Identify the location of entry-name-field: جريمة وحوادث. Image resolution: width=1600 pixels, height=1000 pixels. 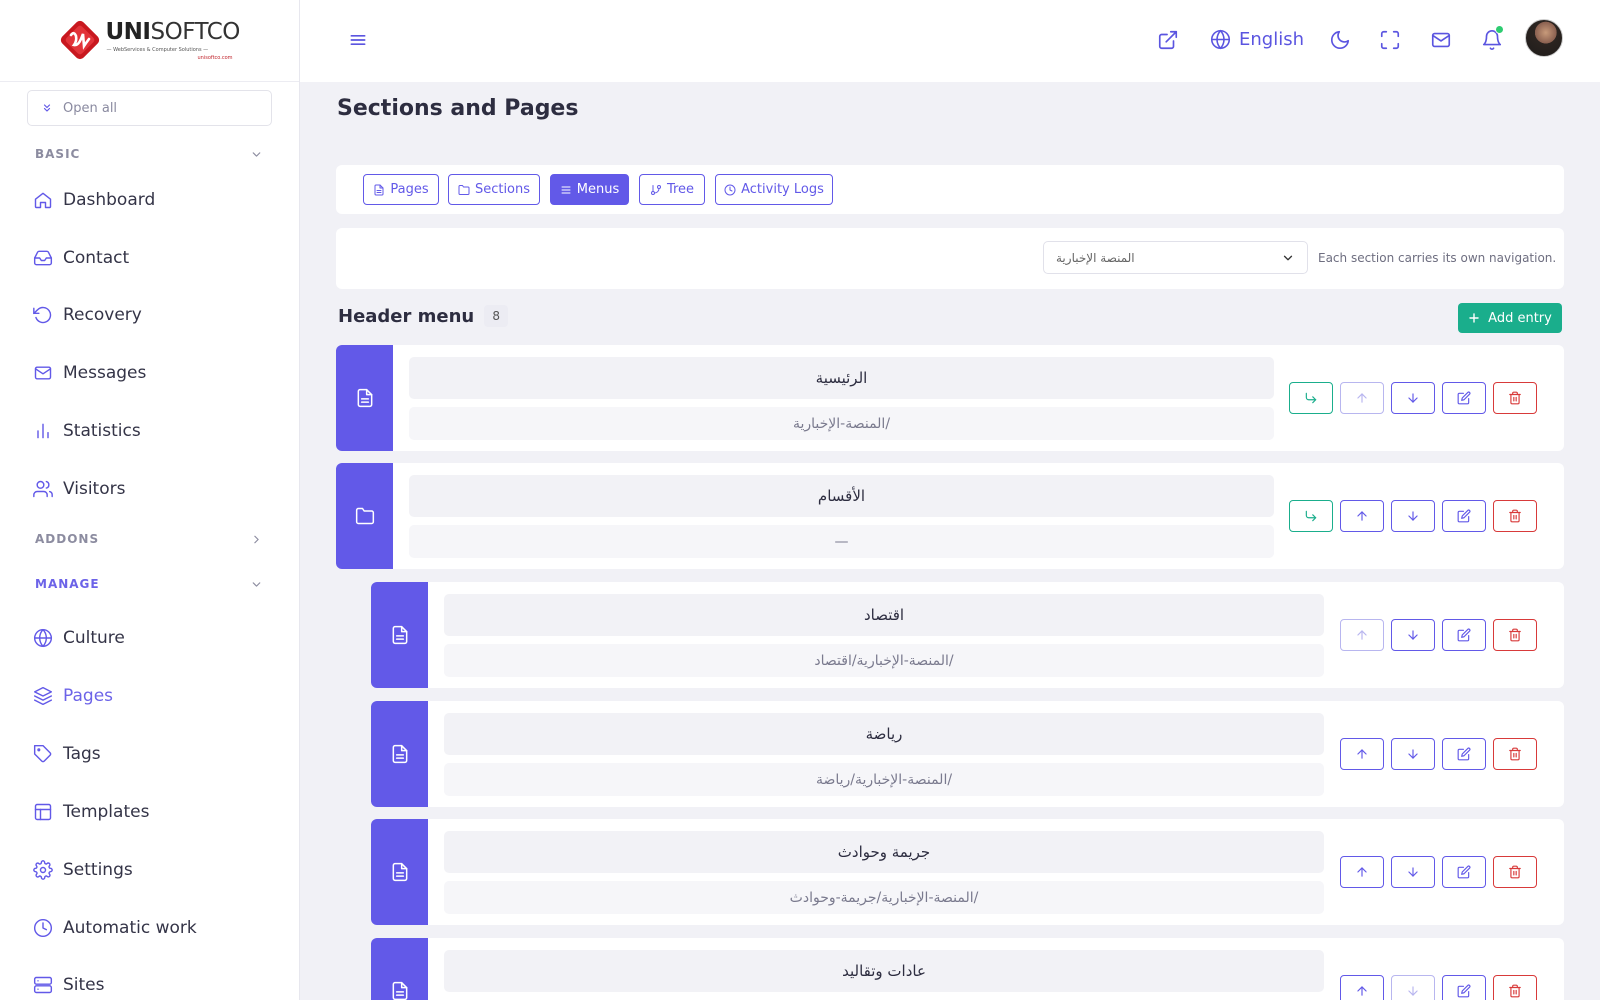
(884, 852).